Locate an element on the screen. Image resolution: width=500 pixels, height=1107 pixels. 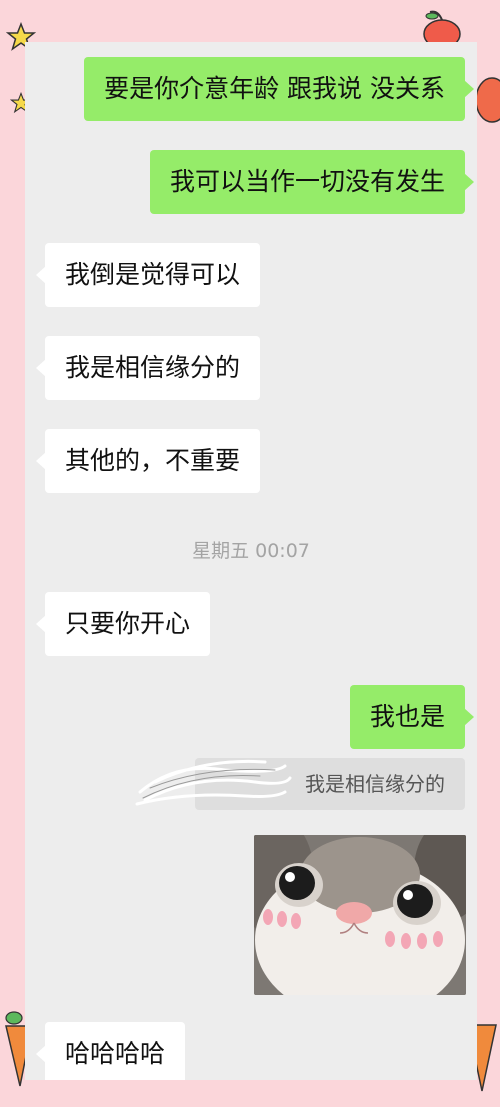
cat-sticker-image is located at coordinates (360, 915).